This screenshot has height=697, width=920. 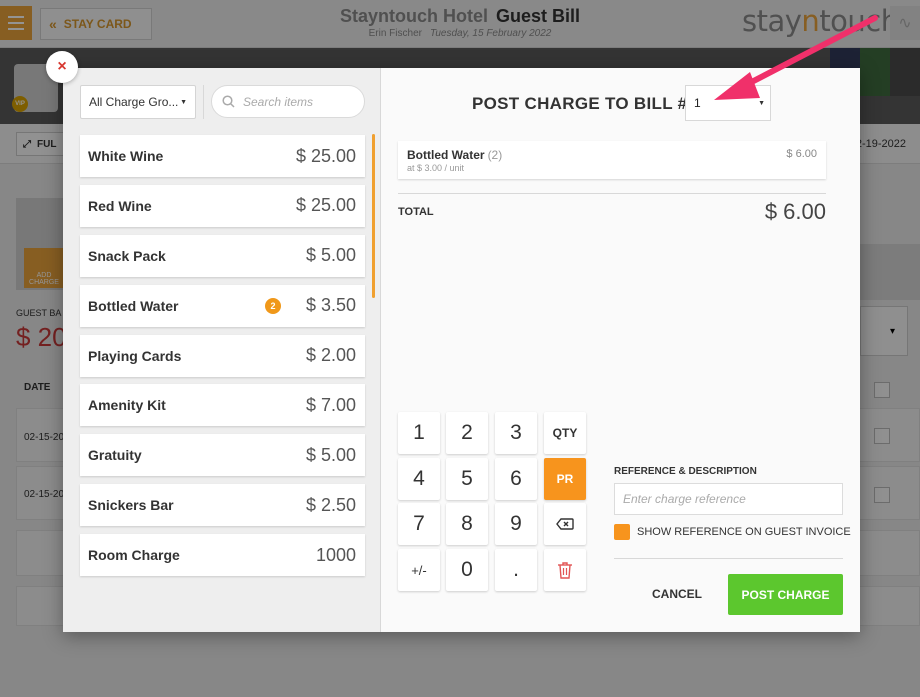 What do you see at coordinates (732, 532) in the screenshot?
I see `show-reference-toggle: SHOW REFERENCE ON GUEST INVOICE` at bounding box center [732, 532].